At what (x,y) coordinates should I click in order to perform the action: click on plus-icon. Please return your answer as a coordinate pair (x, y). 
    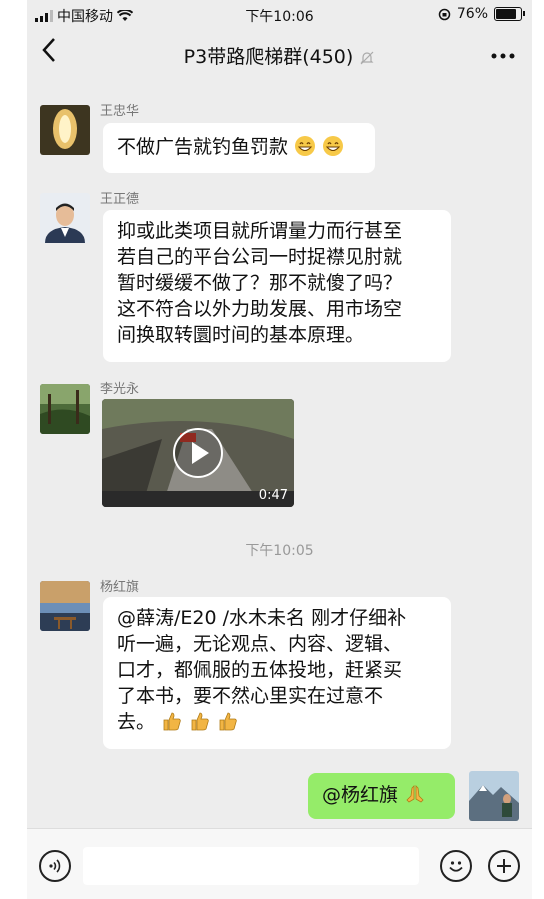
    Looking at the image, I should click on (504, 866).